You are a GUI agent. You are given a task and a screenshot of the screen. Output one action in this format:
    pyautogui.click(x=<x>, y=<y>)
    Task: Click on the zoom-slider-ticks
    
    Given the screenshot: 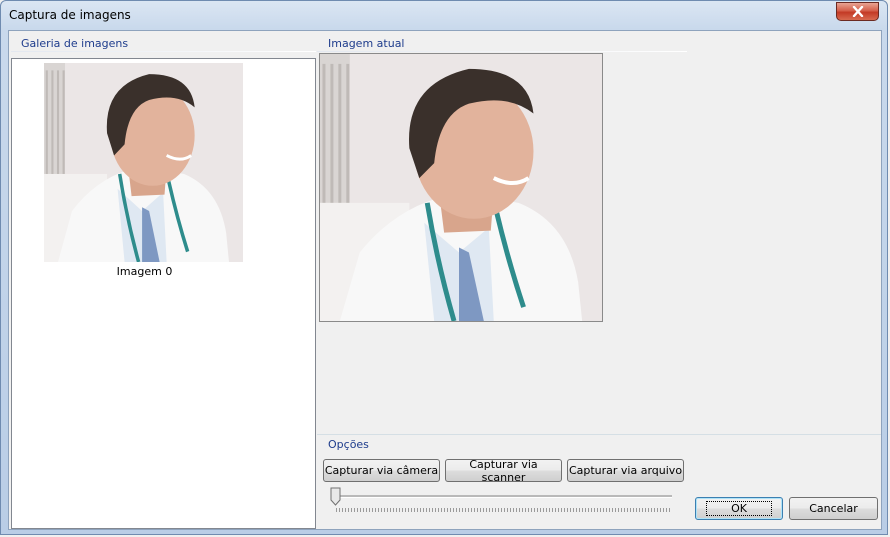 What is the action you would take?
    pyautogui.click(x=504, y=510)
    